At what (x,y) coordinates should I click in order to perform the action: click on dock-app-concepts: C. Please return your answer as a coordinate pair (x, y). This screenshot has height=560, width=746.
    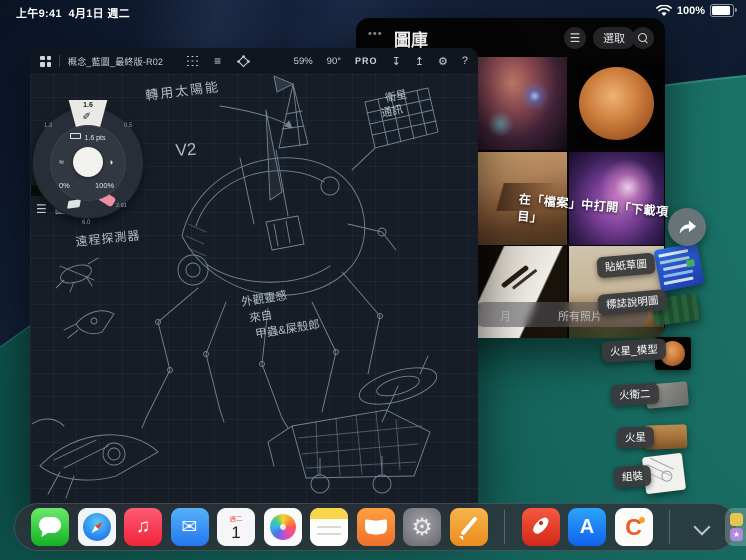
    Looking at the image, I should click on (633, 527).